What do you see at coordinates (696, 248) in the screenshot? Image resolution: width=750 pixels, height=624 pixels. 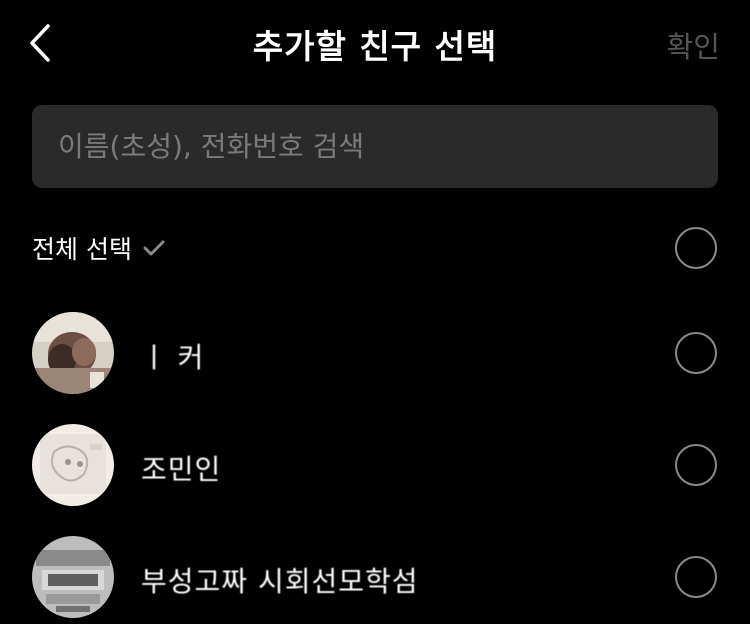 I see `select-all-radio` at bounding box center [696, 248].